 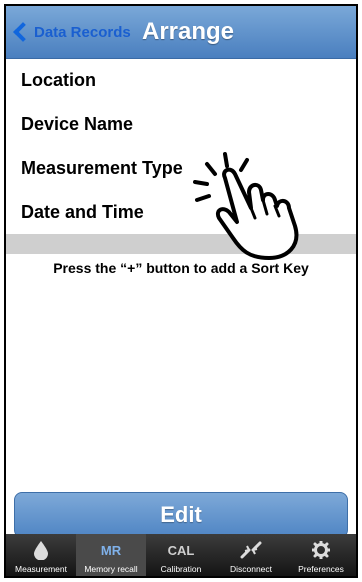 I want to click on tab-memory-recall: MR Memory recall, so click(x=111, y=555).